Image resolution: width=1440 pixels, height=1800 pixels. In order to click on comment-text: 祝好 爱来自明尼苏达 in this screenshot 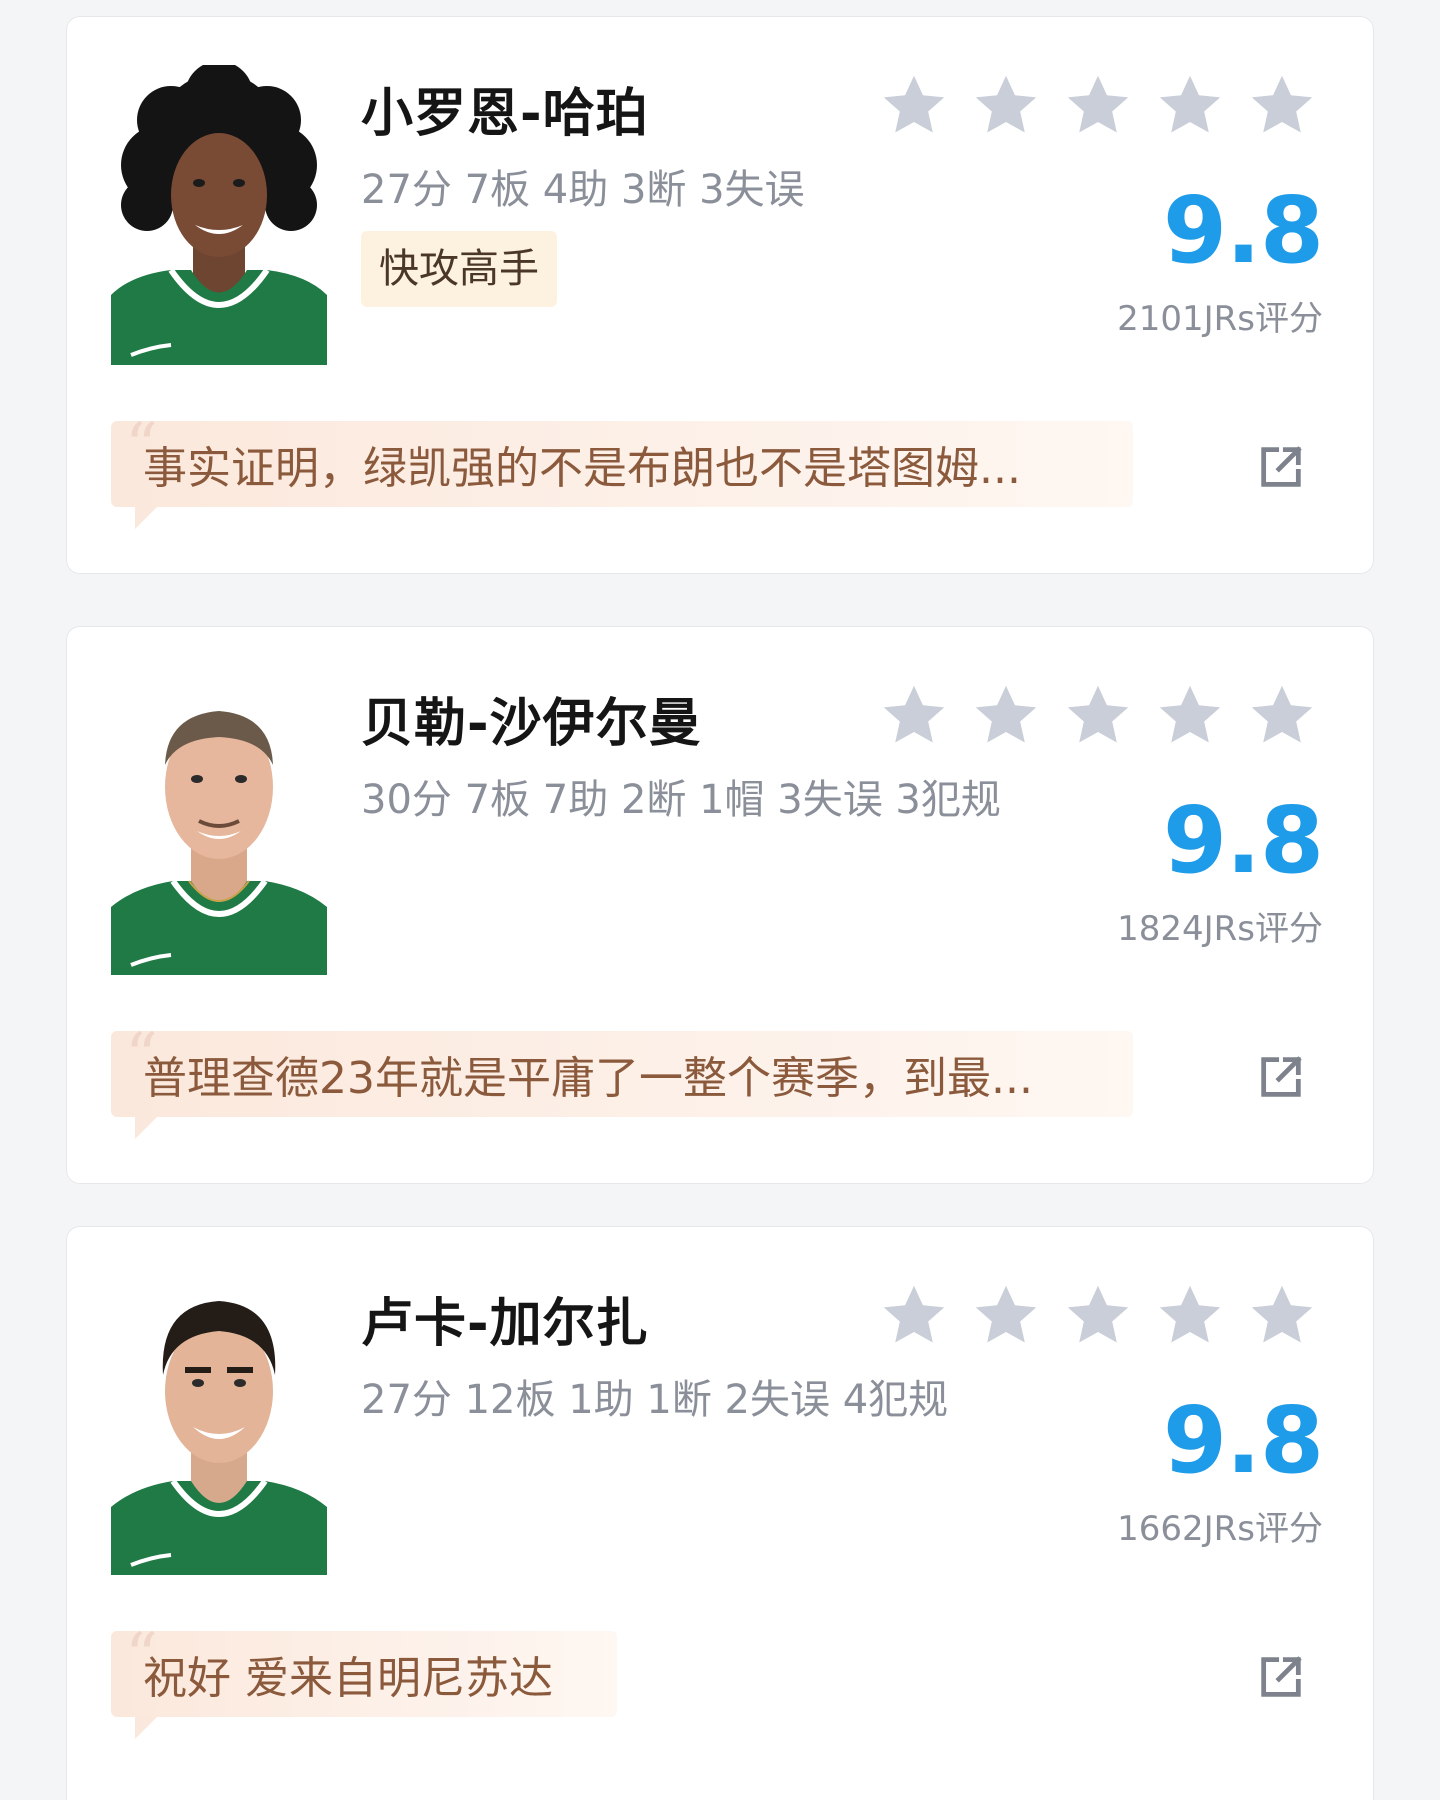, I will do `click(348, 1678)`.